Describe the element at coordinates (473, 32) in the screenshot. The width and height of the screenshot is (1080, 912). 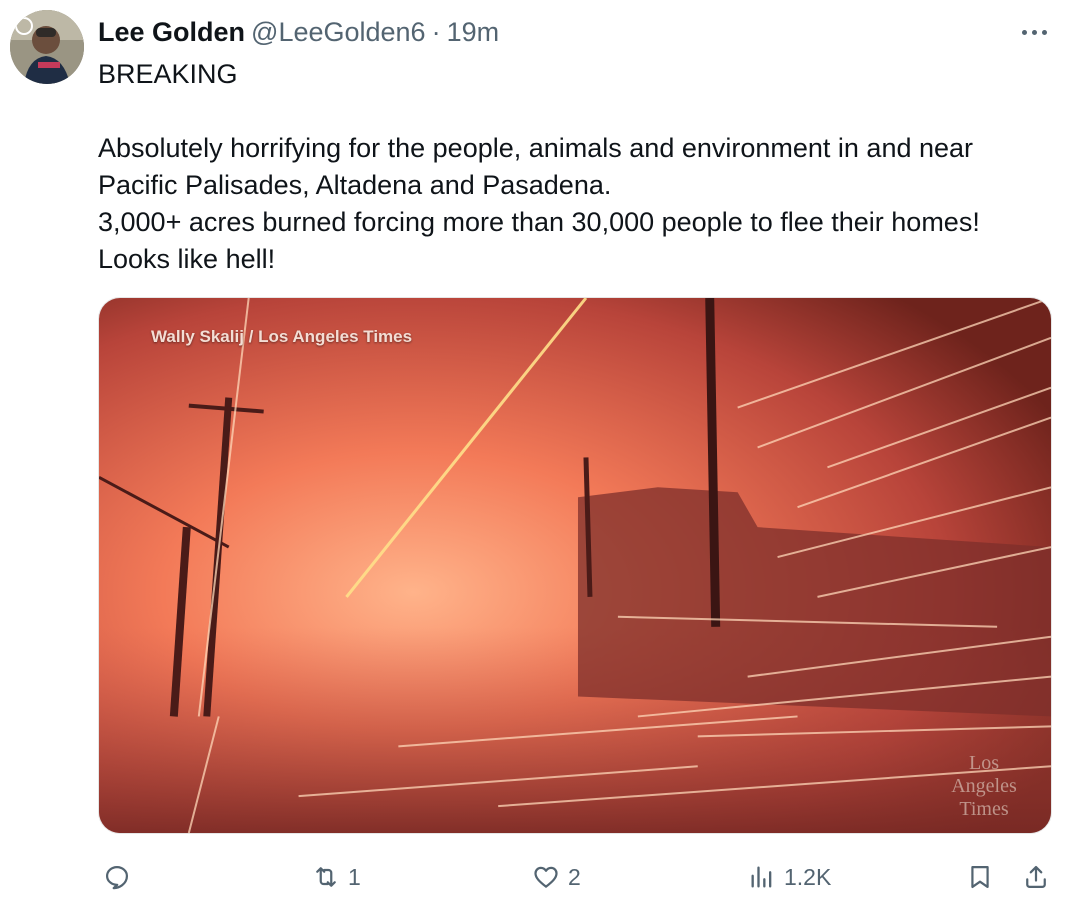
I see `timestamp: 19m` at that location.